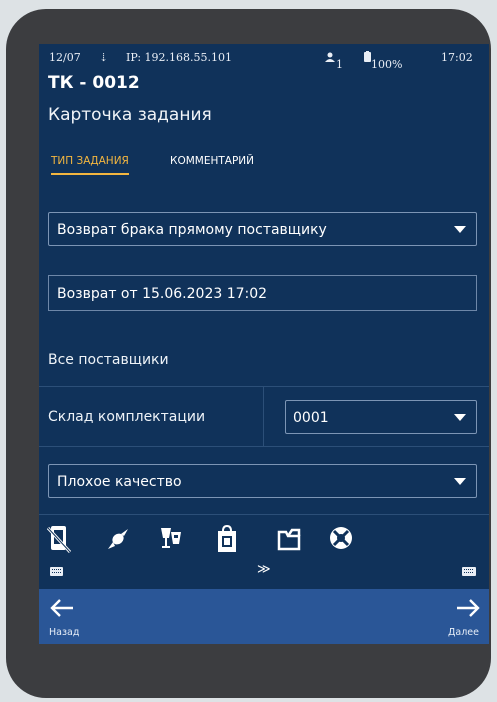 This screenshot has height=702, width=497. What do you see at coordinates (264, 569) in the screenshot?
I see `expand-more-icon: ≫` at bounding box center [264, 569].